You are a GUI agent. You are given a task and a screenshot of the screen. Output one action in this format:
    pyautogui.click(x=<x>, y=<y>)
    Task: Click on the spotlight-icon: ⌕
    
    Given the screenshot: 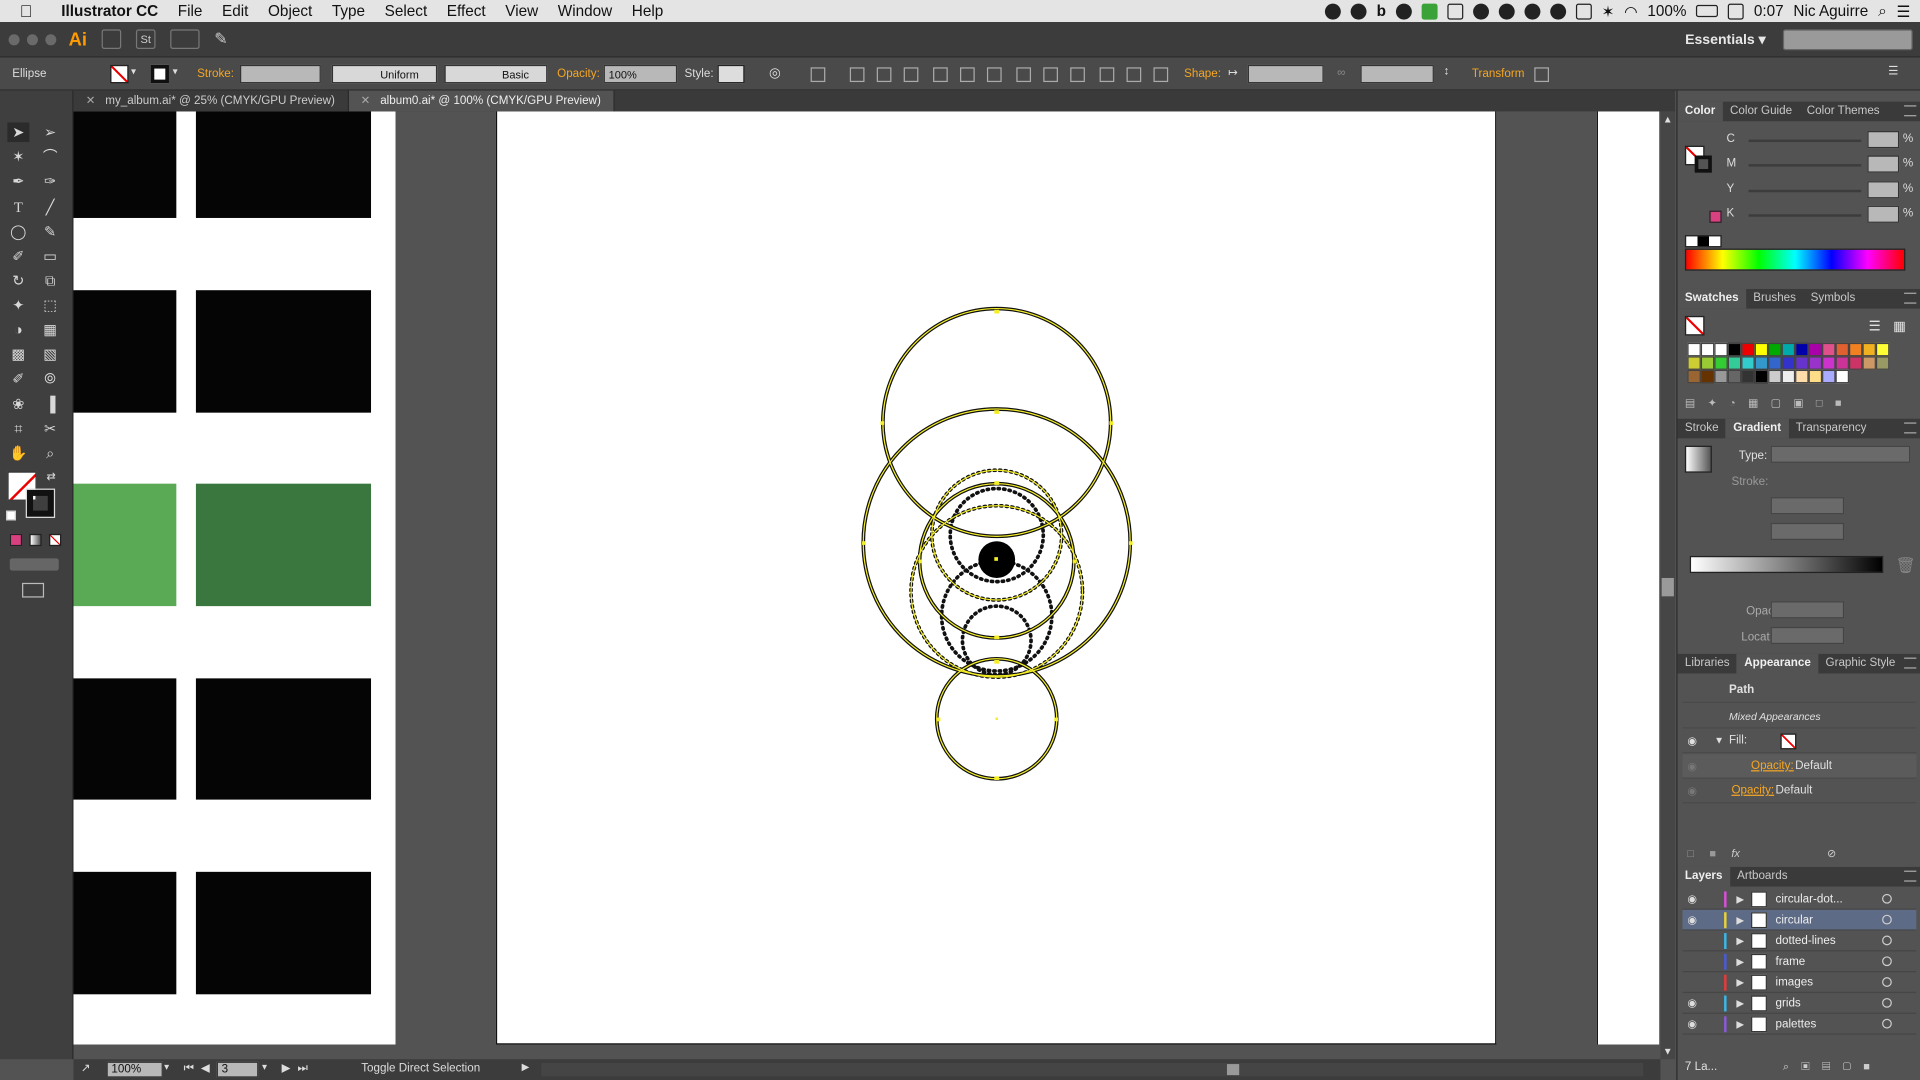 What is the action you would take?
    pyautogui.click(x=1882, y=11)
    